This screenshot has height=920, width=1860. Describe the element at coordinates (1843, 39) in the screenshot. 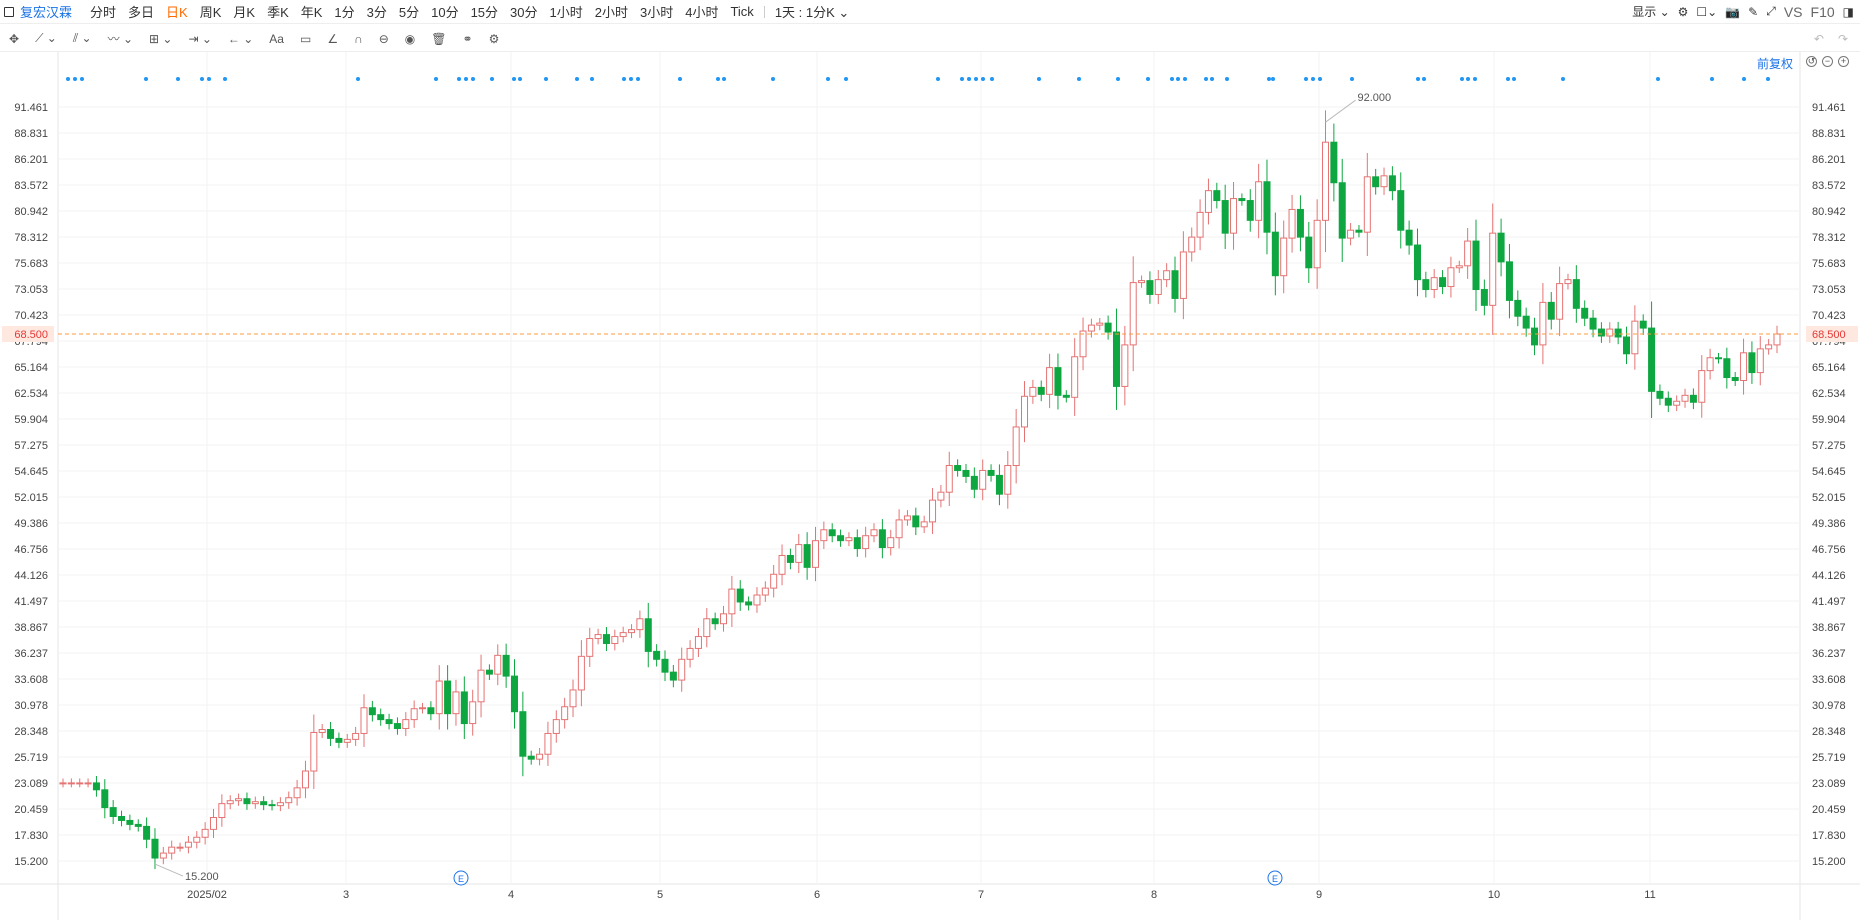

I see `redo-icon: ↷` at that location.